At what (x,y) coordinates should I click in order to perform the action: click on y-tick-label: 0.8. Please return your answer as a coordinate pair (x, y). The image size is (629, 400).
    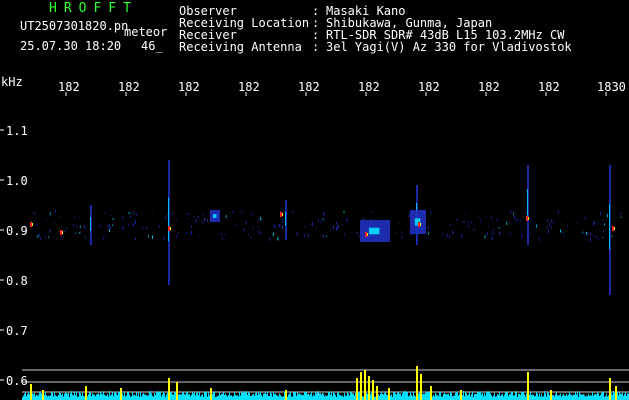
    Looking at the image, I should click on (17, 281).